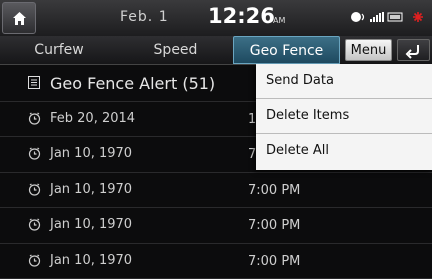 The width and height of the screenshot is (432, 279). I want to click on menu-item-send-data: Send Data, so click(344, 81).